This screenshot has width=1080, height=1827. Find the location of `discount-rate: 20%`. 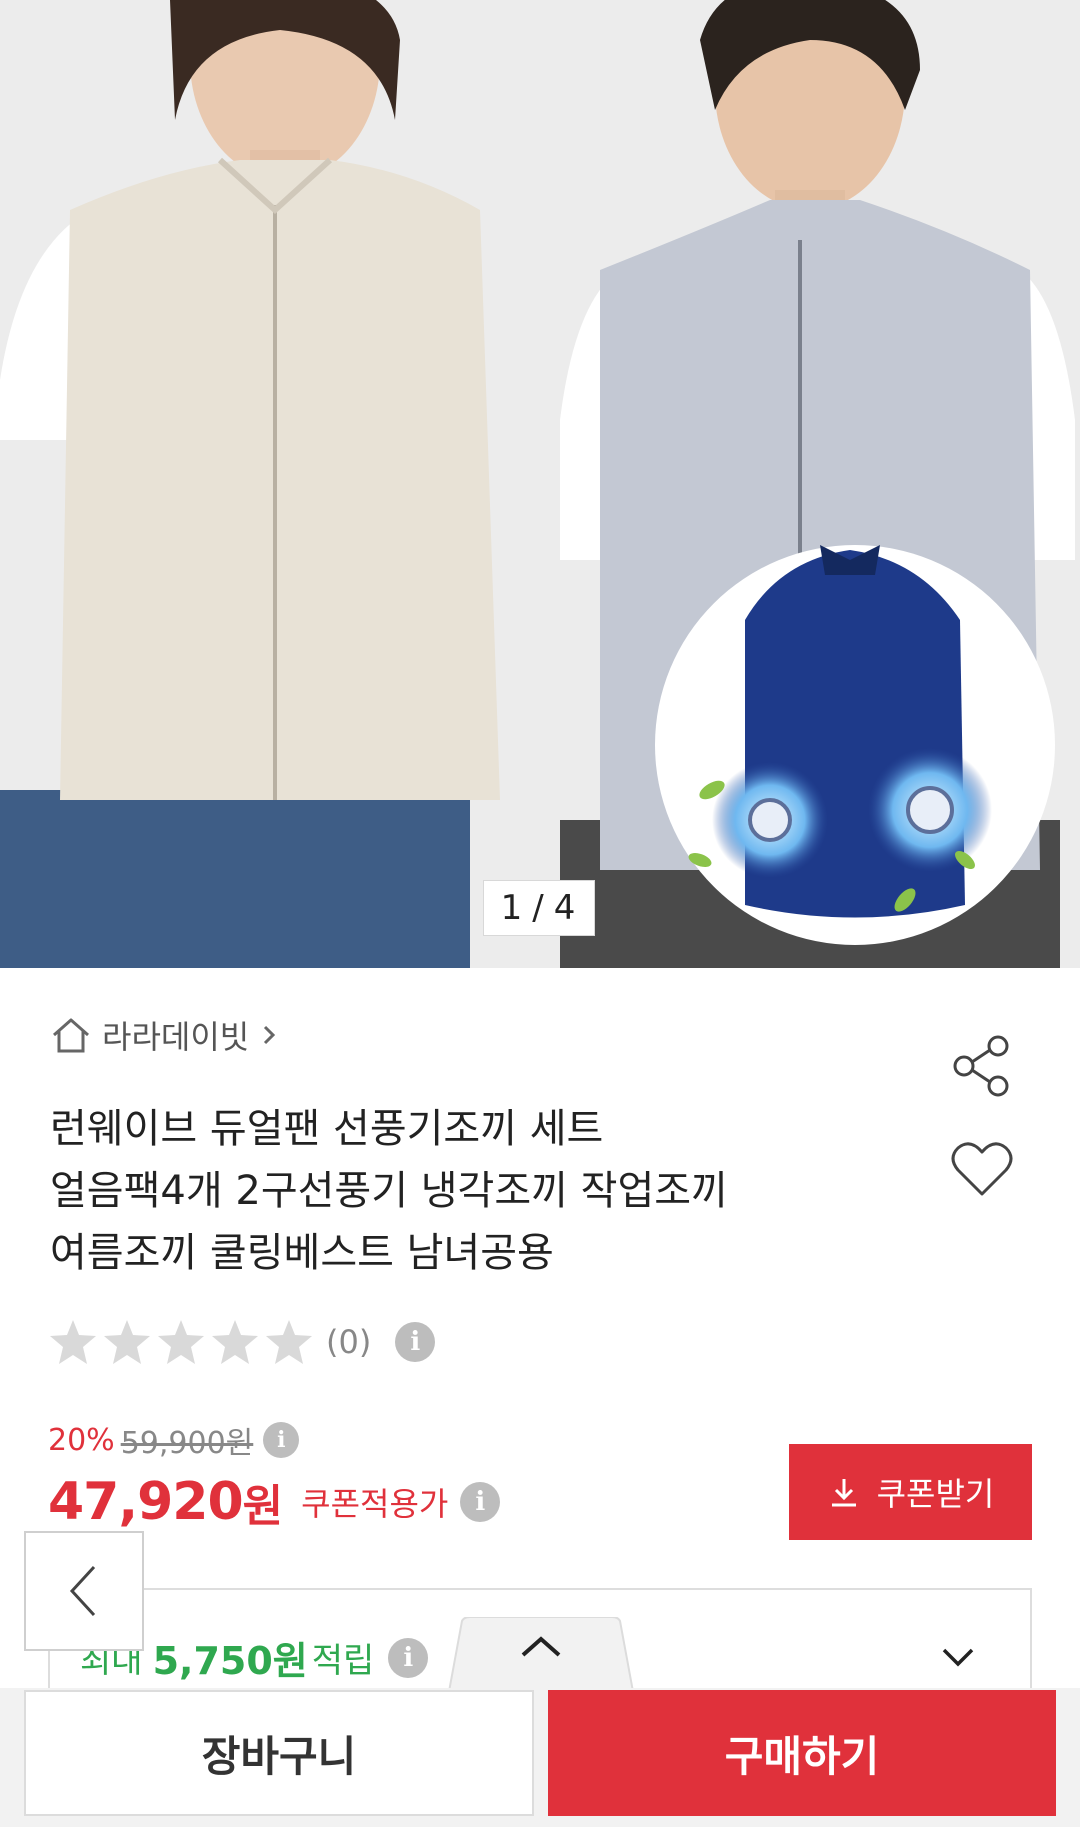

discount-rate: 20% is located at coordinates (81, 1440).